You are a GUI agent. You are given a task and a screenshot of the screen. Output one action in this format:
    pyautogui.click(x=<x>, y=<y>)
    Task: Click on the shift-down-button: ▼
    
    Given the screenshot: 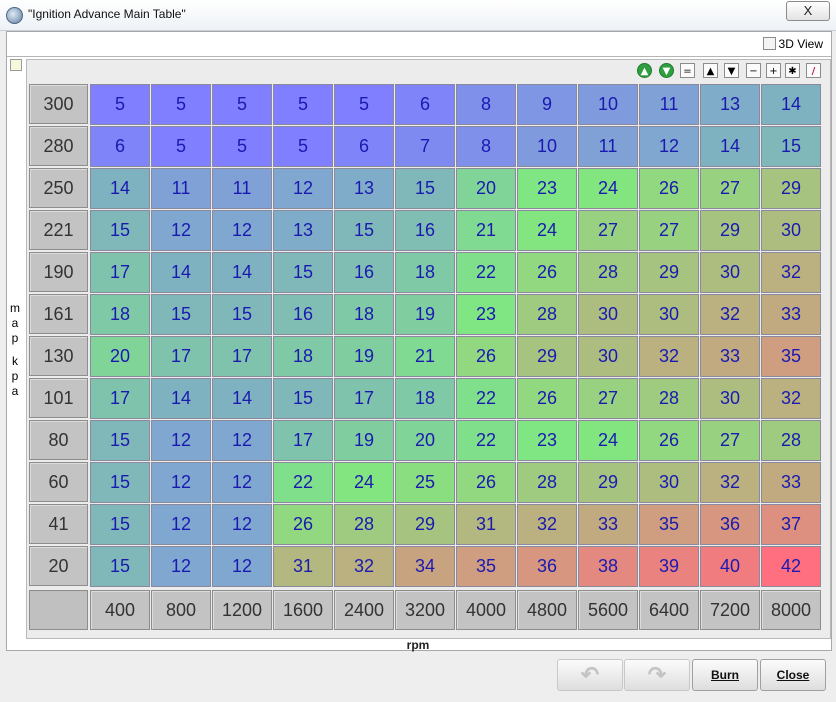 What is the action you would take?
    pyautogui.click(x=731, y=70)
    